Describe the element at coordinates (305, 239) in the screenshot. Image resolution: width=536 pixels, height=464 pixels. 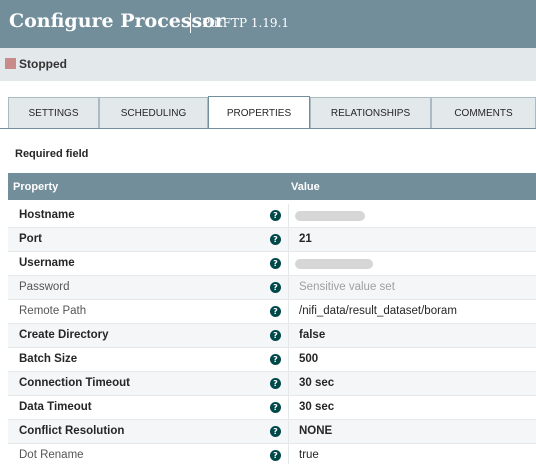
I see `property-value: 21` at that location.